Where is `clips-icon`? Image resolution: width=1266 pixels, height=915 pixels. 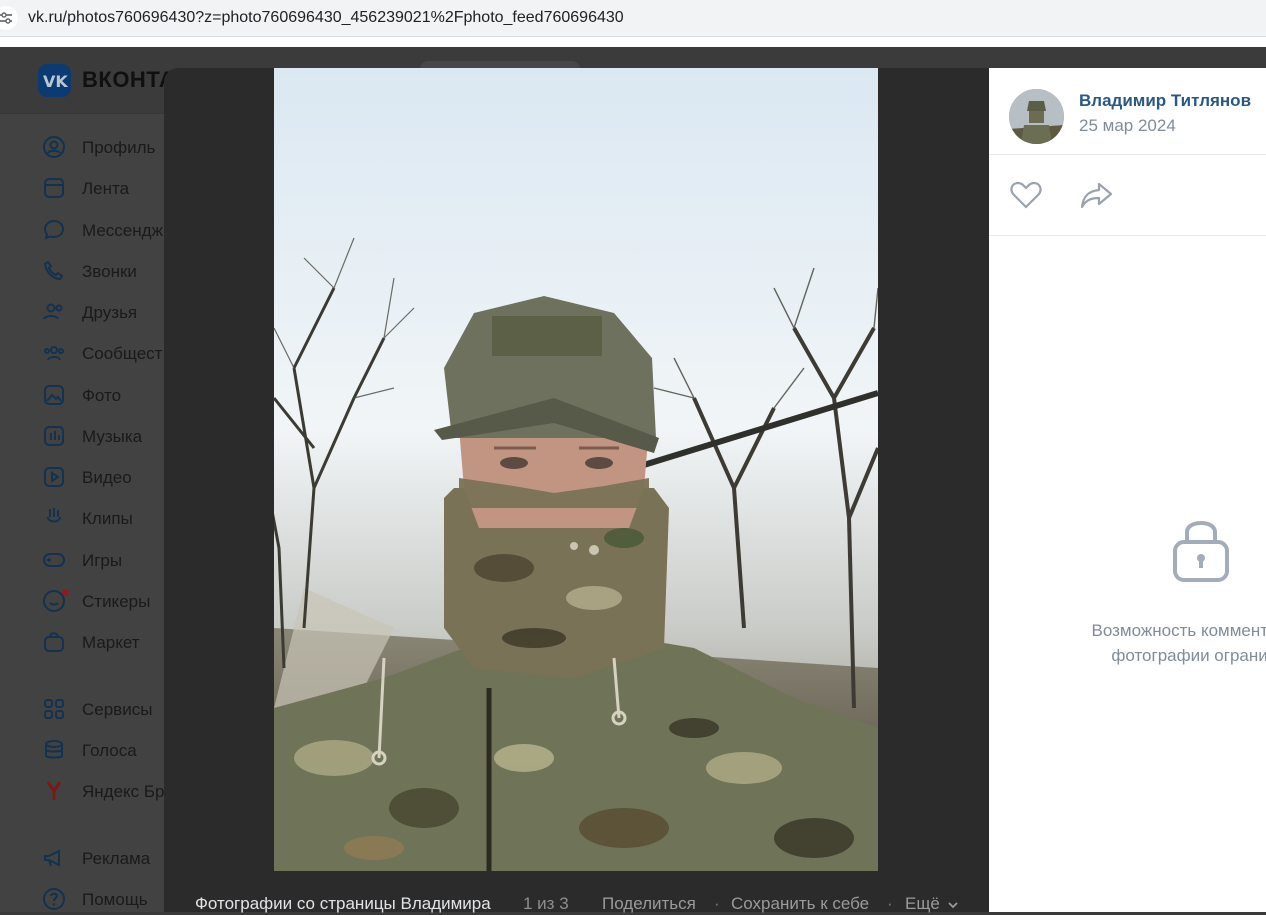
clips-icon is located at coordinates (54, 515).